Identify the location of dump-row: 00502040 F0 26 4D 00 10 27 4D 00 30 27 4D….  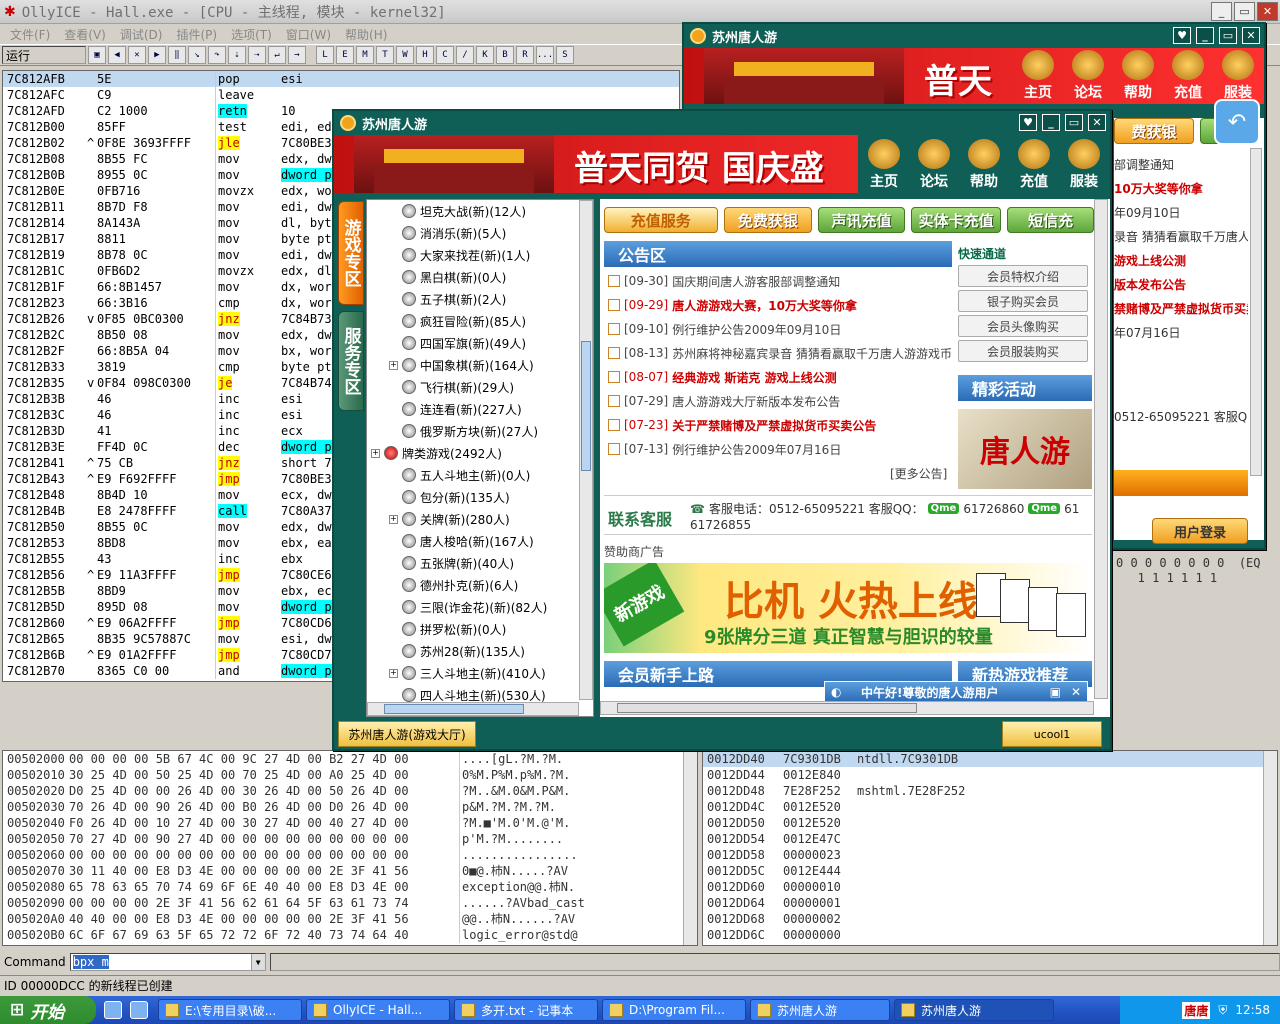
(350, 823).